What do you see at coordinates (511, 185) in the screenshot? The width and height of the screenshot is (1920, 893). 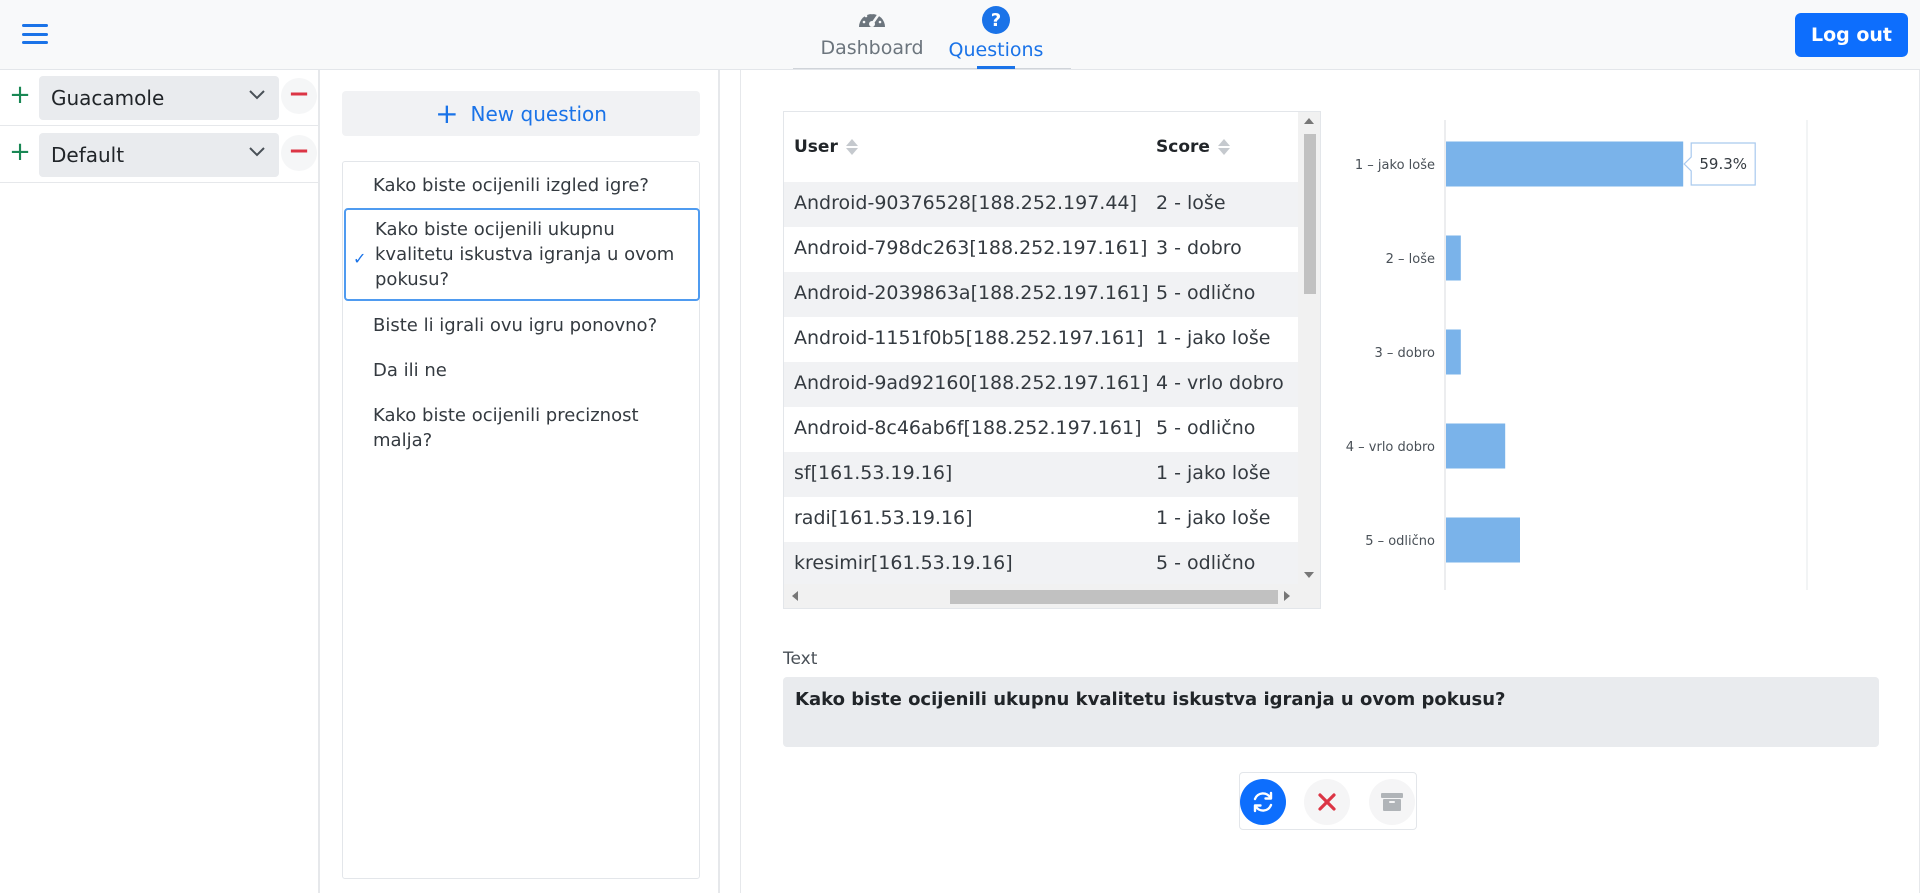 I see `question-text: Kako biste ocijenili izgled igre?` at bounding box center [511, 185].